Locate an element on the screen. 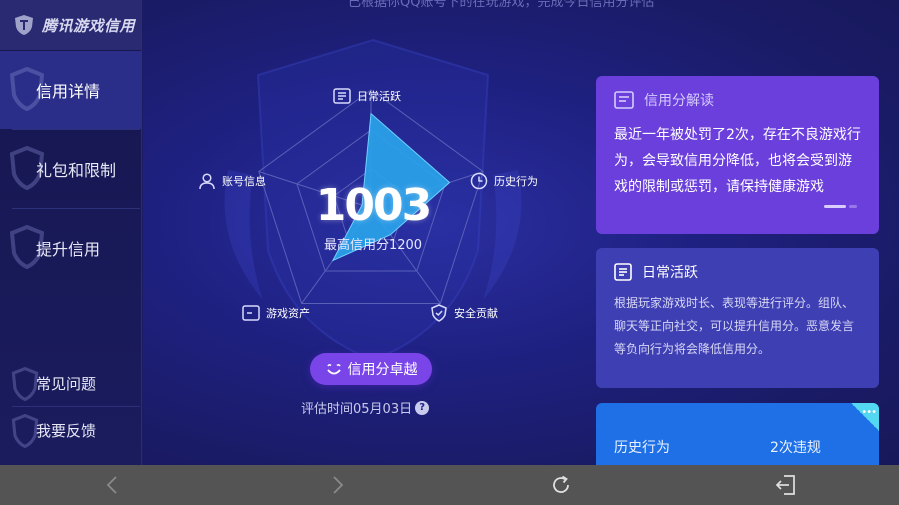 This screenshot has height=505, width=899. card-pager is located at coordinates (840, 206).